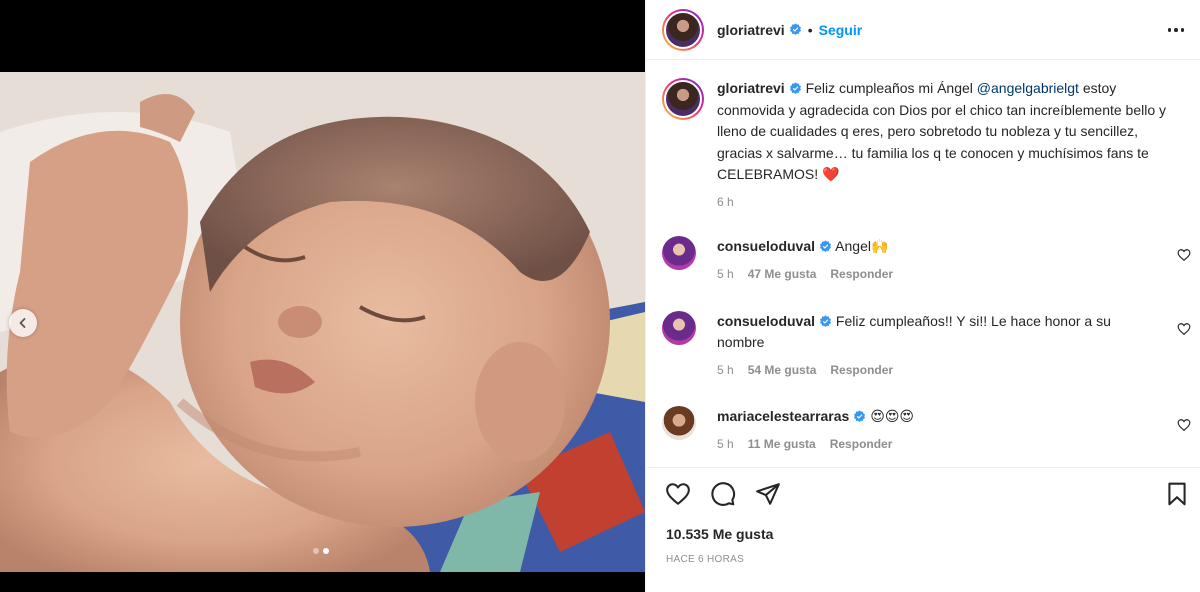  Describe the element at coordinates (891, 88) in the screenshot. I see `caption-text-start: Feliz cumpleaños mi Ángel` at that location.